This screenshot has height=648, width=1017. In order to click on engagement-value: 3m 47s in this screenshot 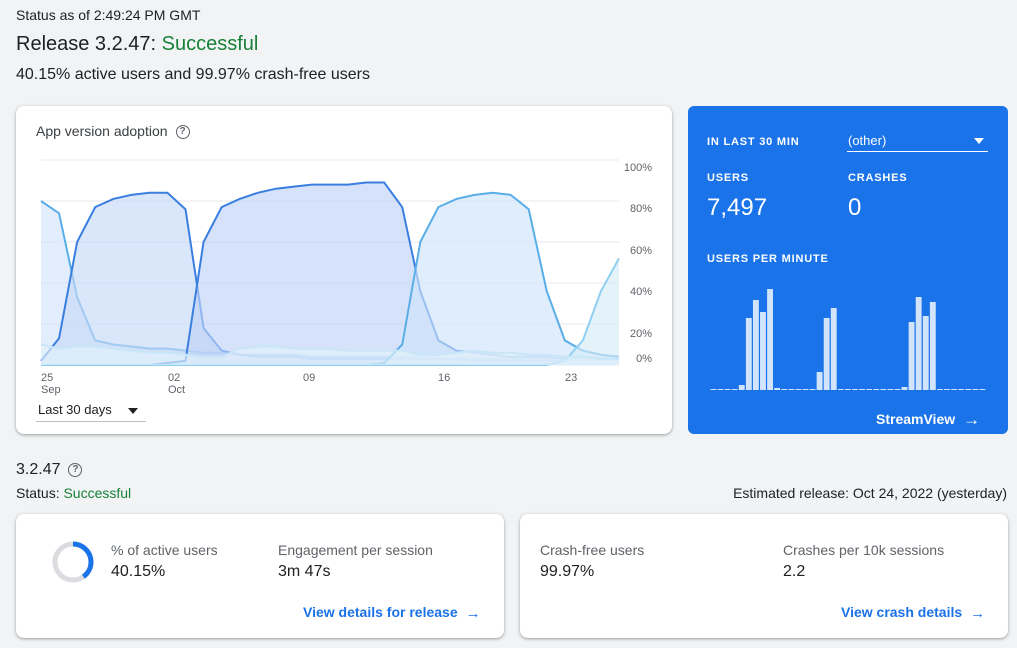, I will do `click(304, 571)`.